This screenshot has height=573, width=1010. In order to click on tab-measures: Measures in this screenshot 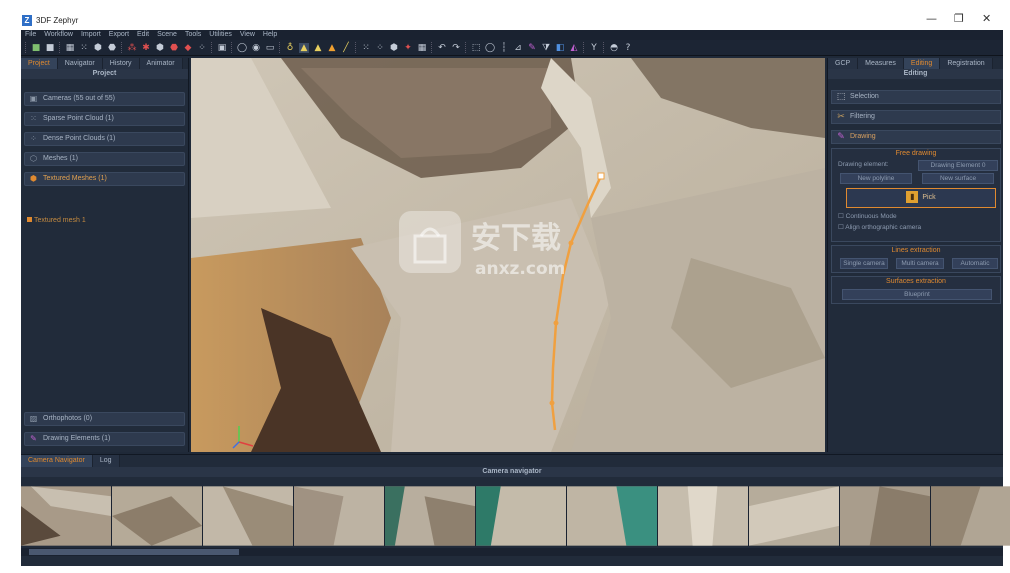, I will do `click(881, 63)`.